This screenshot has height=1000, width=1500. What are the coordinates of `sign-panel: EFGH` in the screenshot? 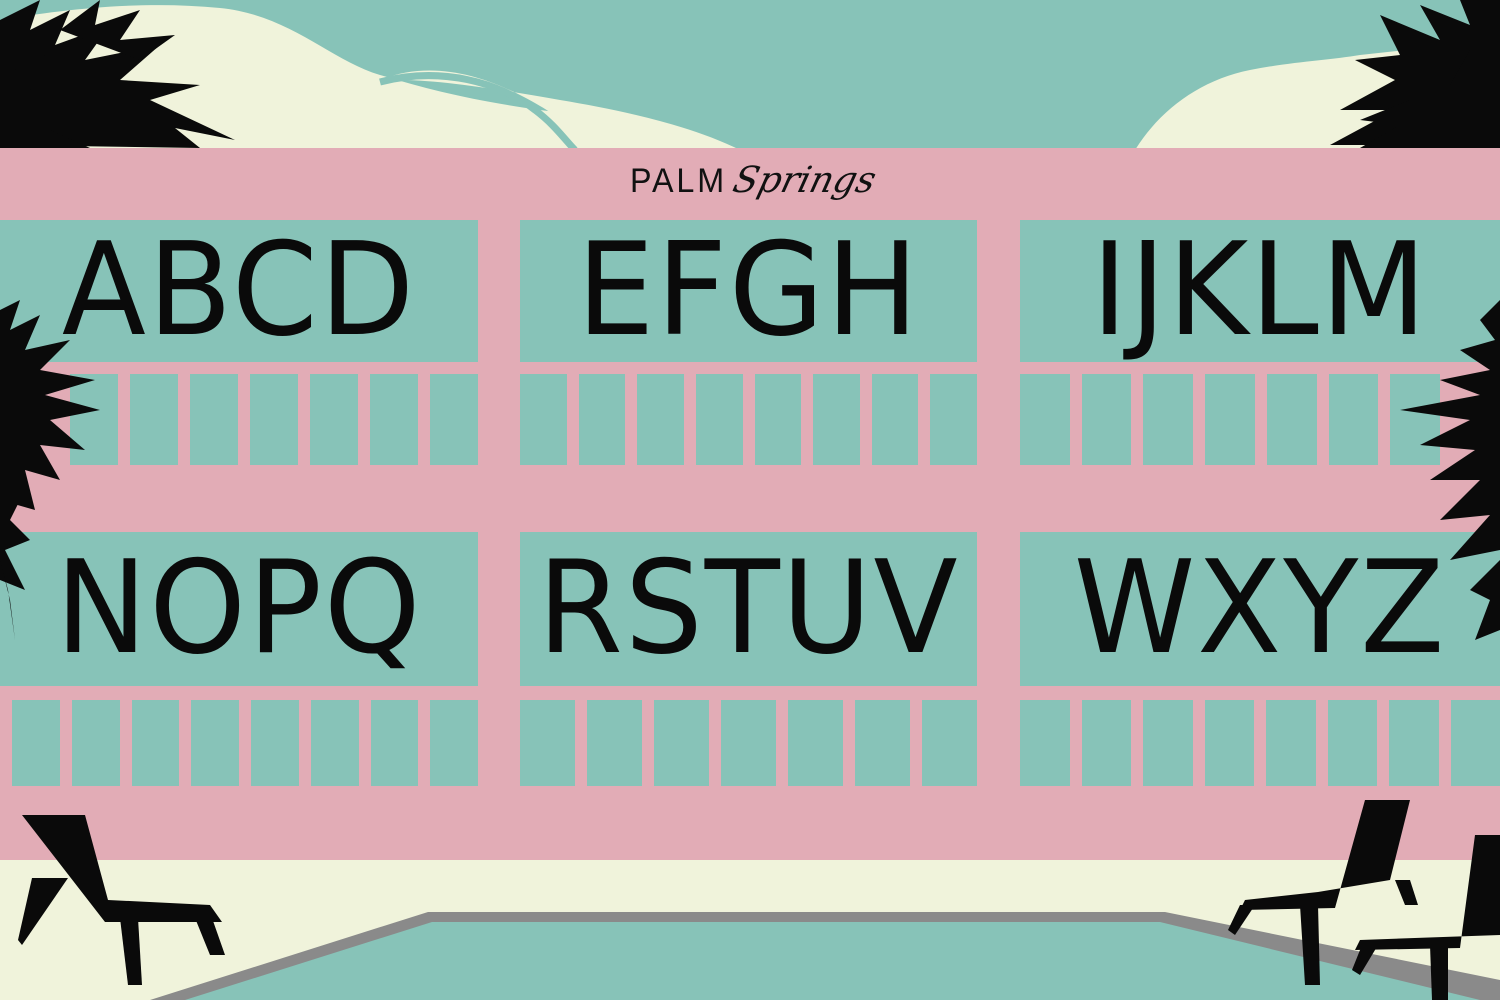 It's located at (748, 291).